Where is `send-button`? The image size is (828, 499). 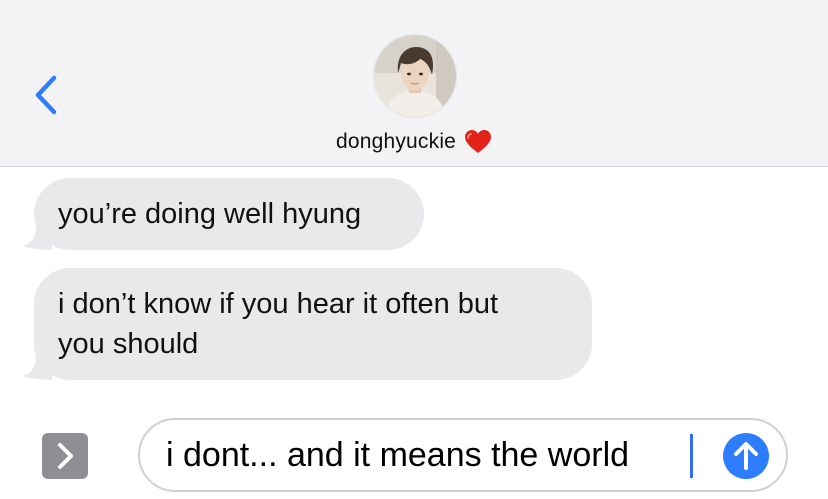
send-button is located at coordinates (746, 456).